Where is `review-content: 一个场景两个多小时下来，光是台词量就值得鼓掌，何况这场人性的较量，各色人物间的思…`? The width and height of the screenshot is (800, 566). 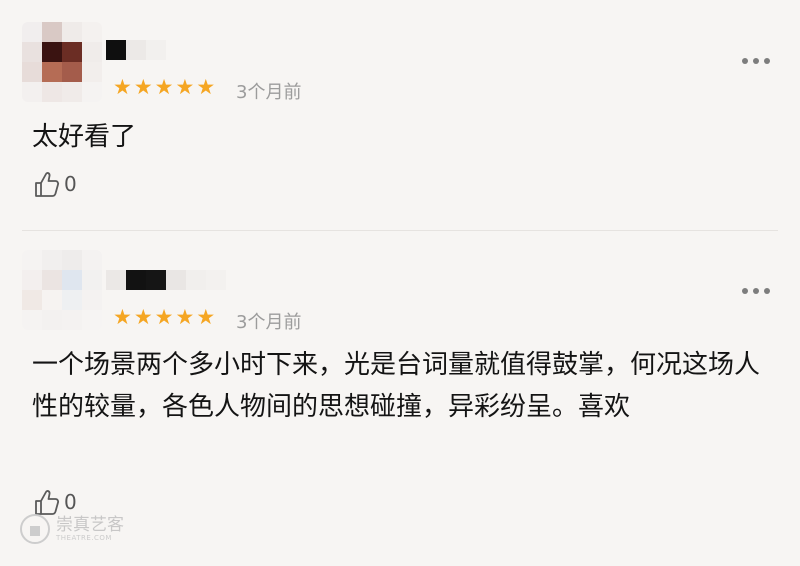 review-content: 一个场景两个多小时下来，光是台词量就值得鼓掌，何况这场人性的较量，各色人物间的思… is located at coordinates (396, 386).